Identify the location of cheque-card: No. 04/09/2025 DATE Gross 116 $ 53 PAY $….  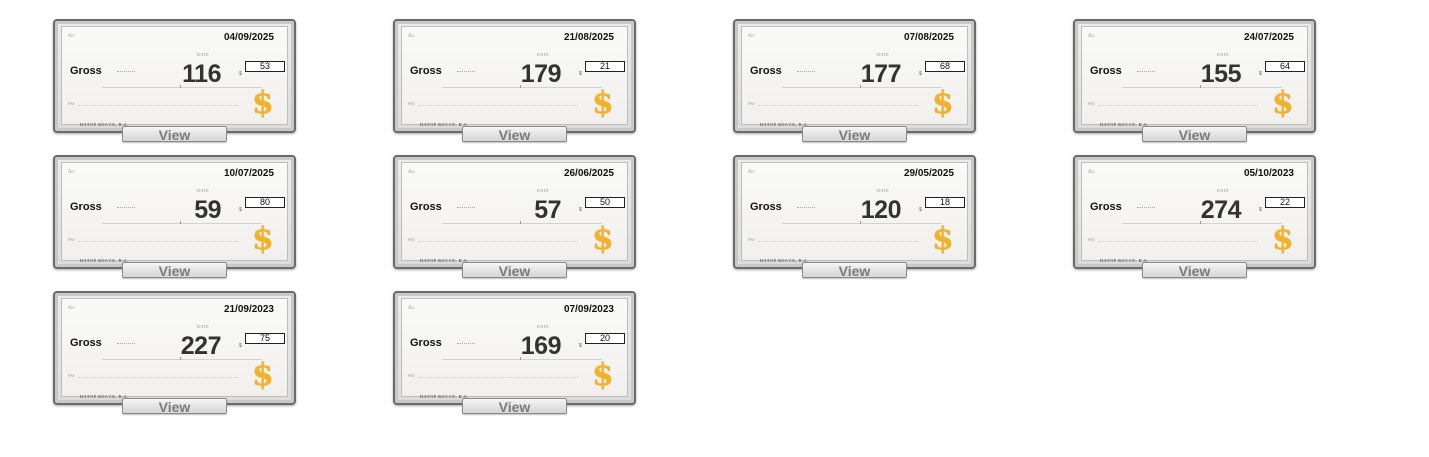
(174, 76).